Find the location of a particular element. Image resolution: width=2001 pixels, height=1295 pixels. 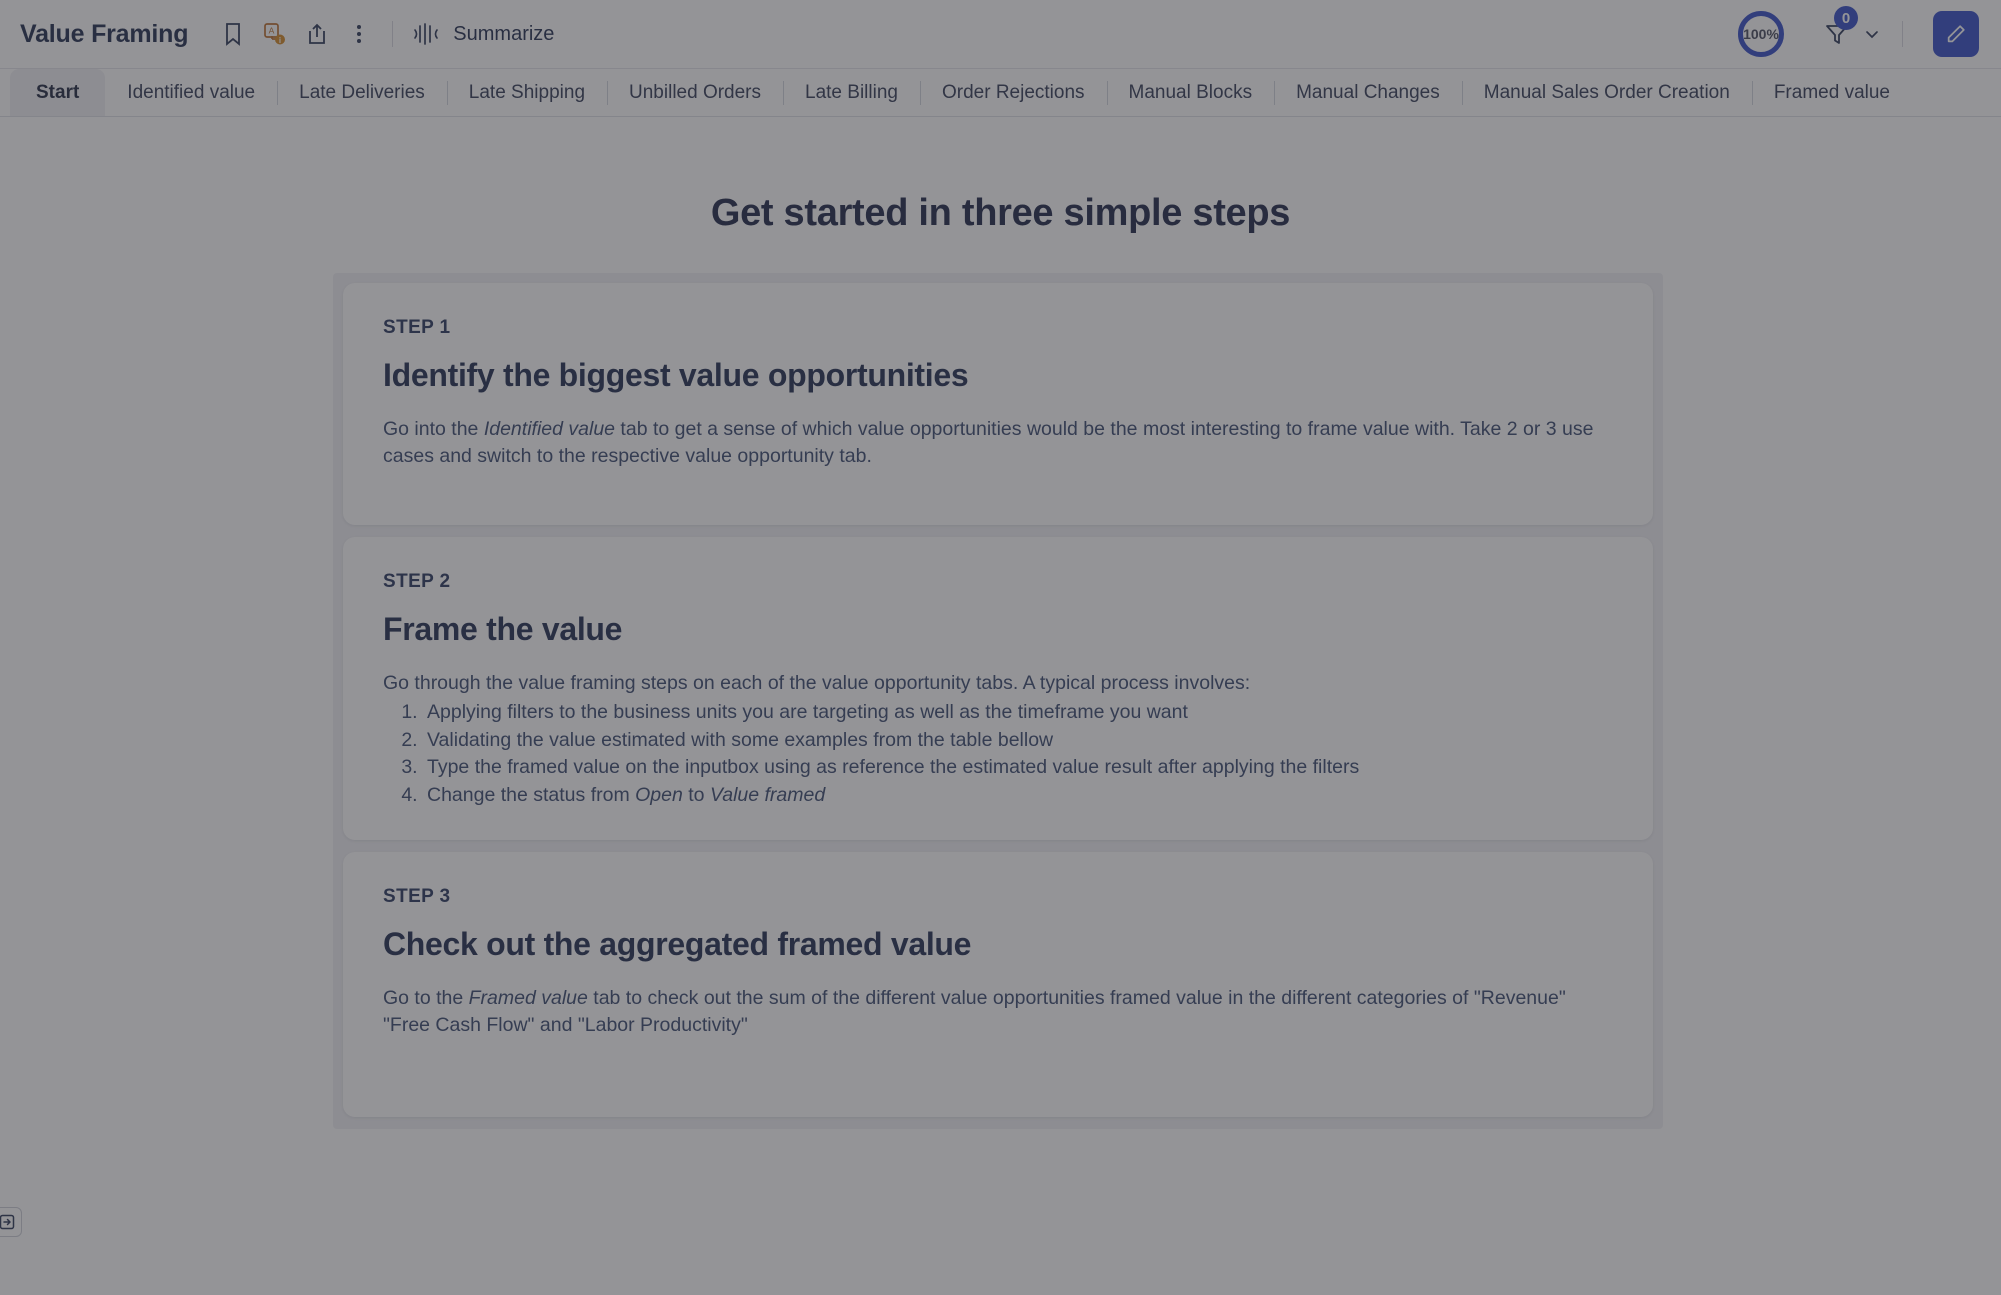

chevron-down-icon is located at coordinates (1872, 34).